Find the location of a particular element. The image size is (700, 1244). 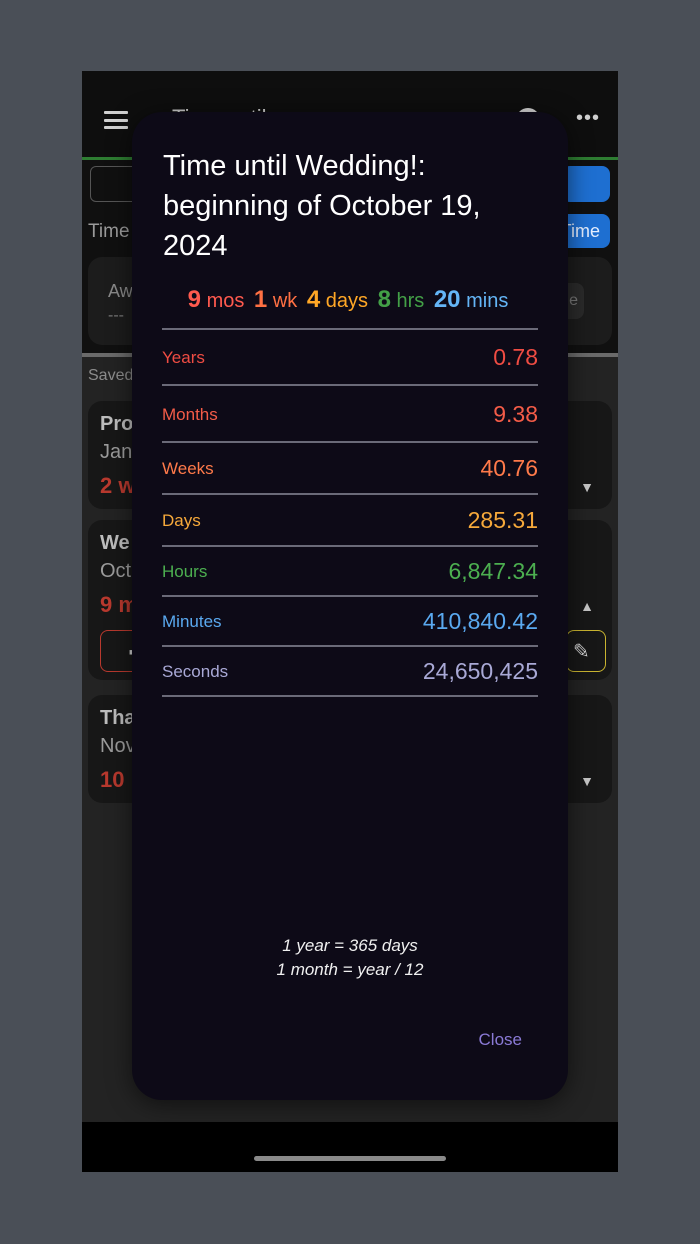

unit-label: Hours is located at coordinates (185, 571).